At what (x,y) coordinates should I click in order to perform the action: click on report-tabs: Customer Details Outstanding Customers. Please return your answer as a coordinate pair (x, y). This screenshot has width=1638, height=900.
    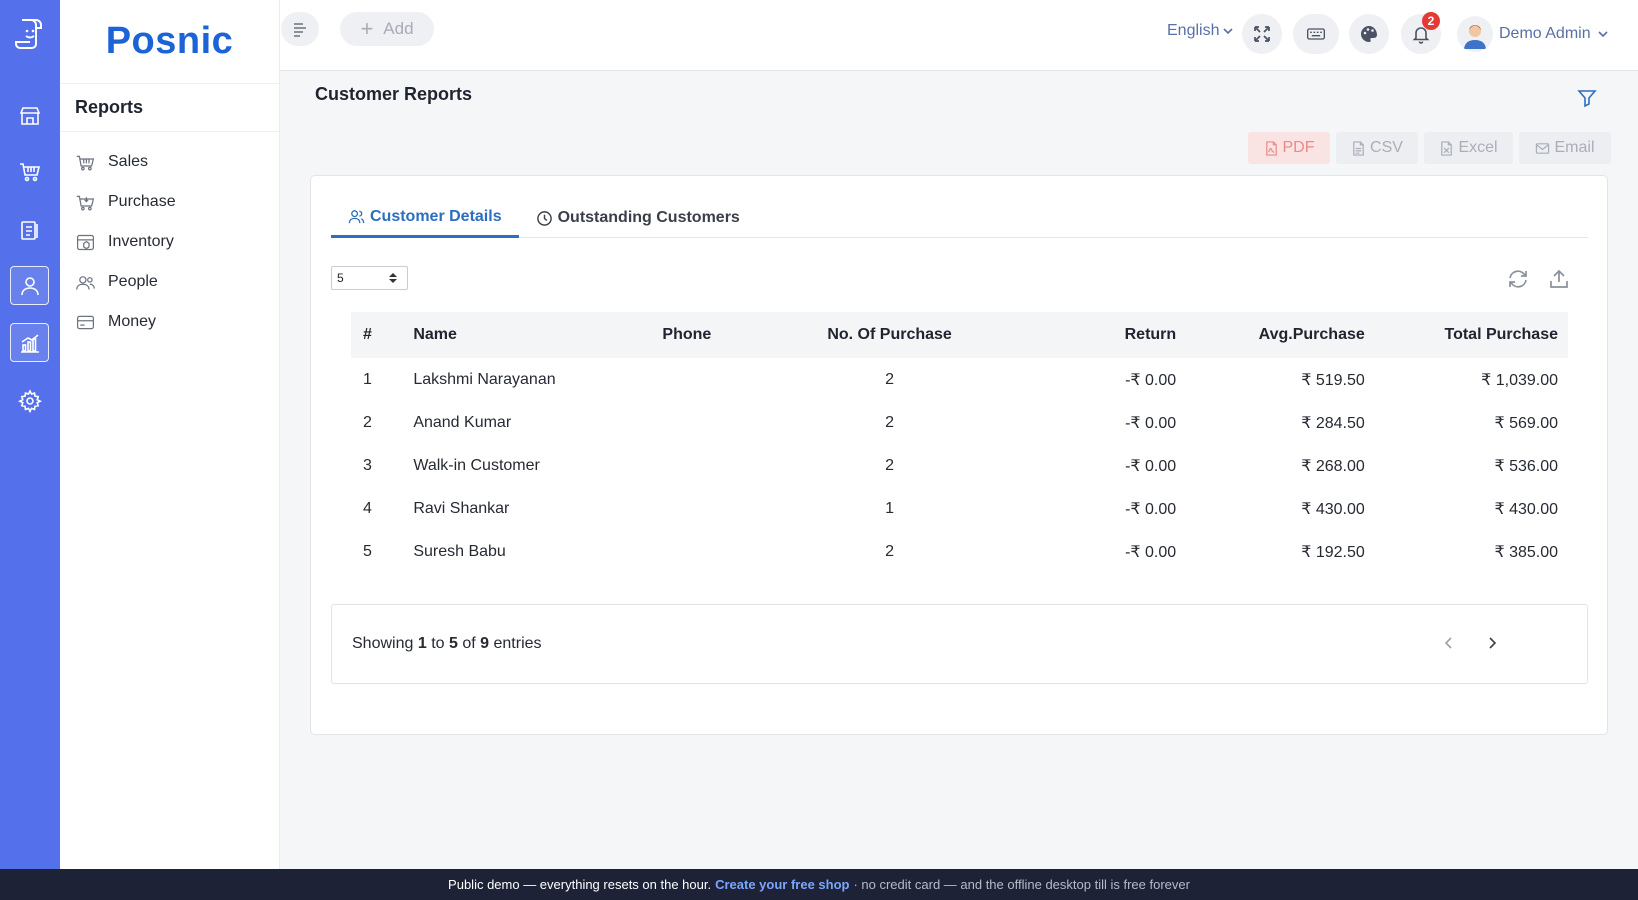
    Looking at the image, I should click on (959, 218).